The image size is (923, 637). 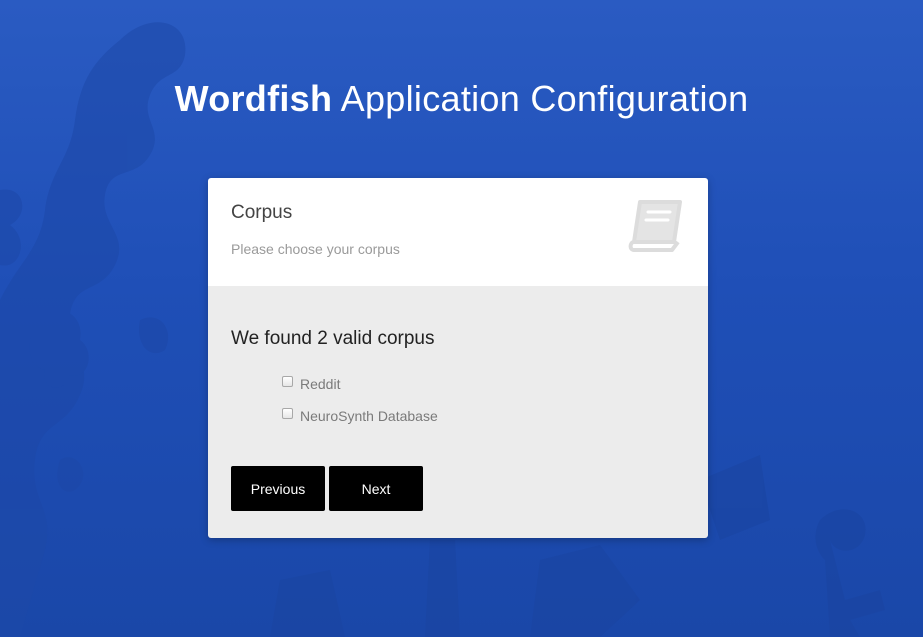 What do you see at coordinates (655, 226) in the screenshot?
I see `book-icon` at bounding box center [655, 226].